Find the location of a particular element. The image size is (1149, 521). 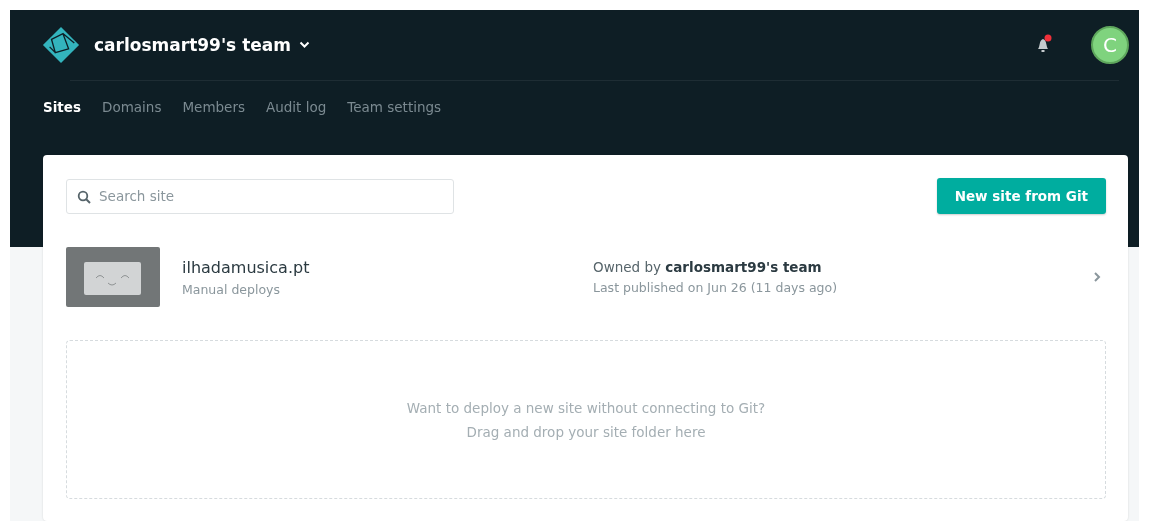

last-published: Last published on Jun 26 (11 days ago) is located at coordinates (716, 287).